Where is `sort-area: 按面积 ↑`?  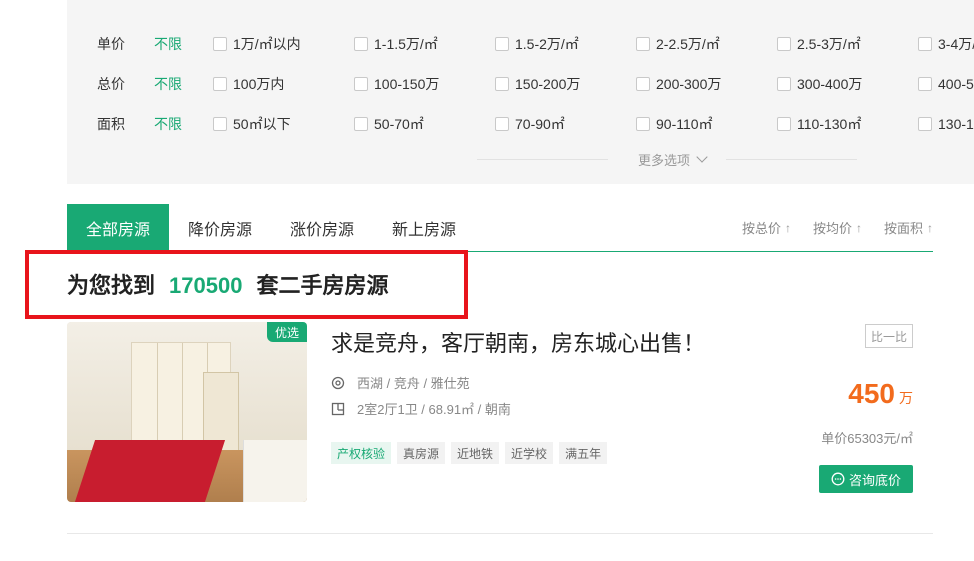 sort-area: 按面积 ↑ is located at coordinates (908, 227).